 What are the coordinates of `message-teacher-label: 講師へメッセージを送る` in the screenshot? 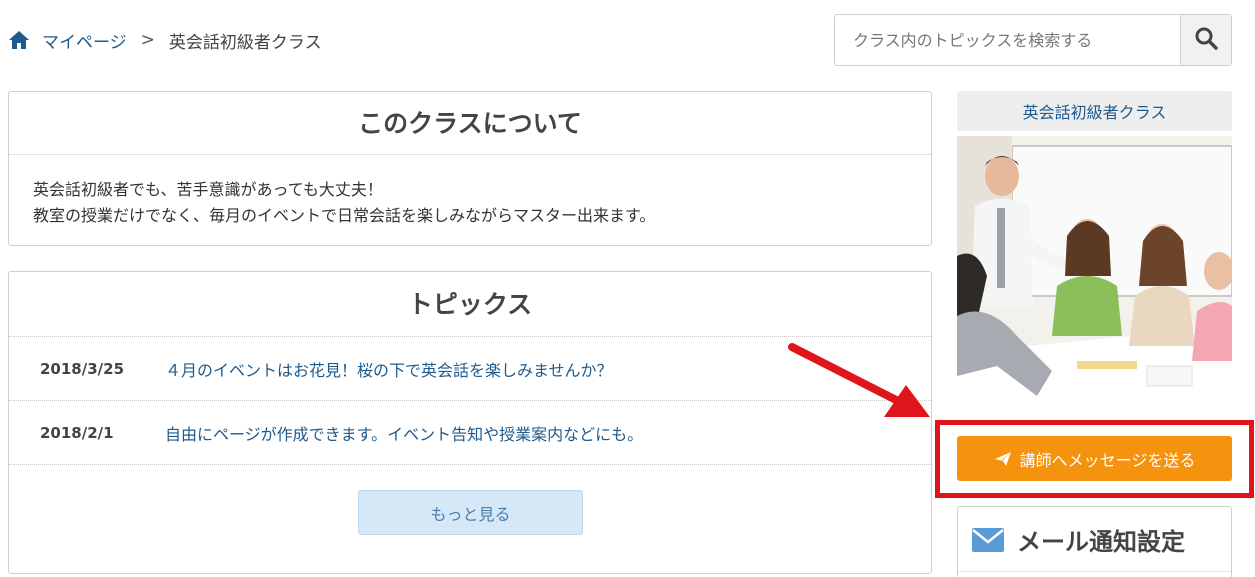 It's located at (1107, 460).